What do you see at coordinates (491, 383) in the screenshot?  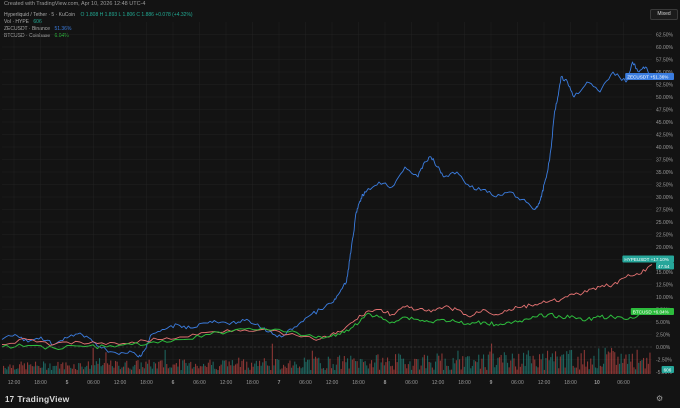 I see `x-tick-label: 9` at bounding box center [491, 383].